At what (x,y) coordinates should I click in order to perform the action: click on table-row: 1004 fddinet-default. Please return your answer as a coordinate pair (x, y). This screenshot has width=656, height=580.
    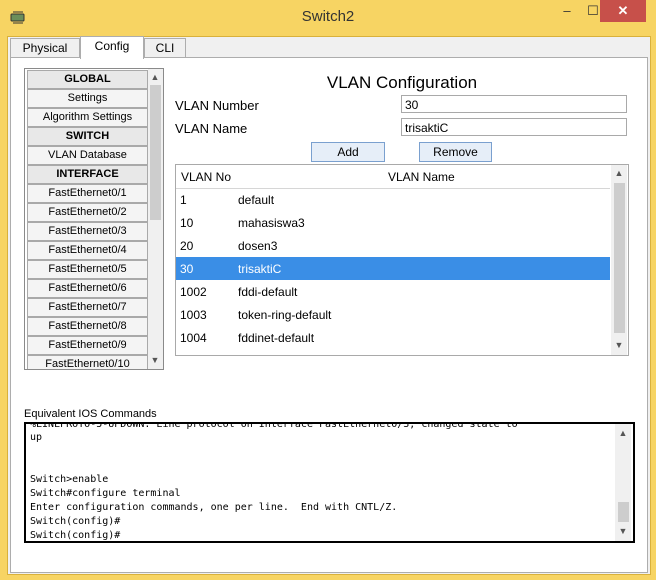
    Looking at the image, I should click on (393, 337).